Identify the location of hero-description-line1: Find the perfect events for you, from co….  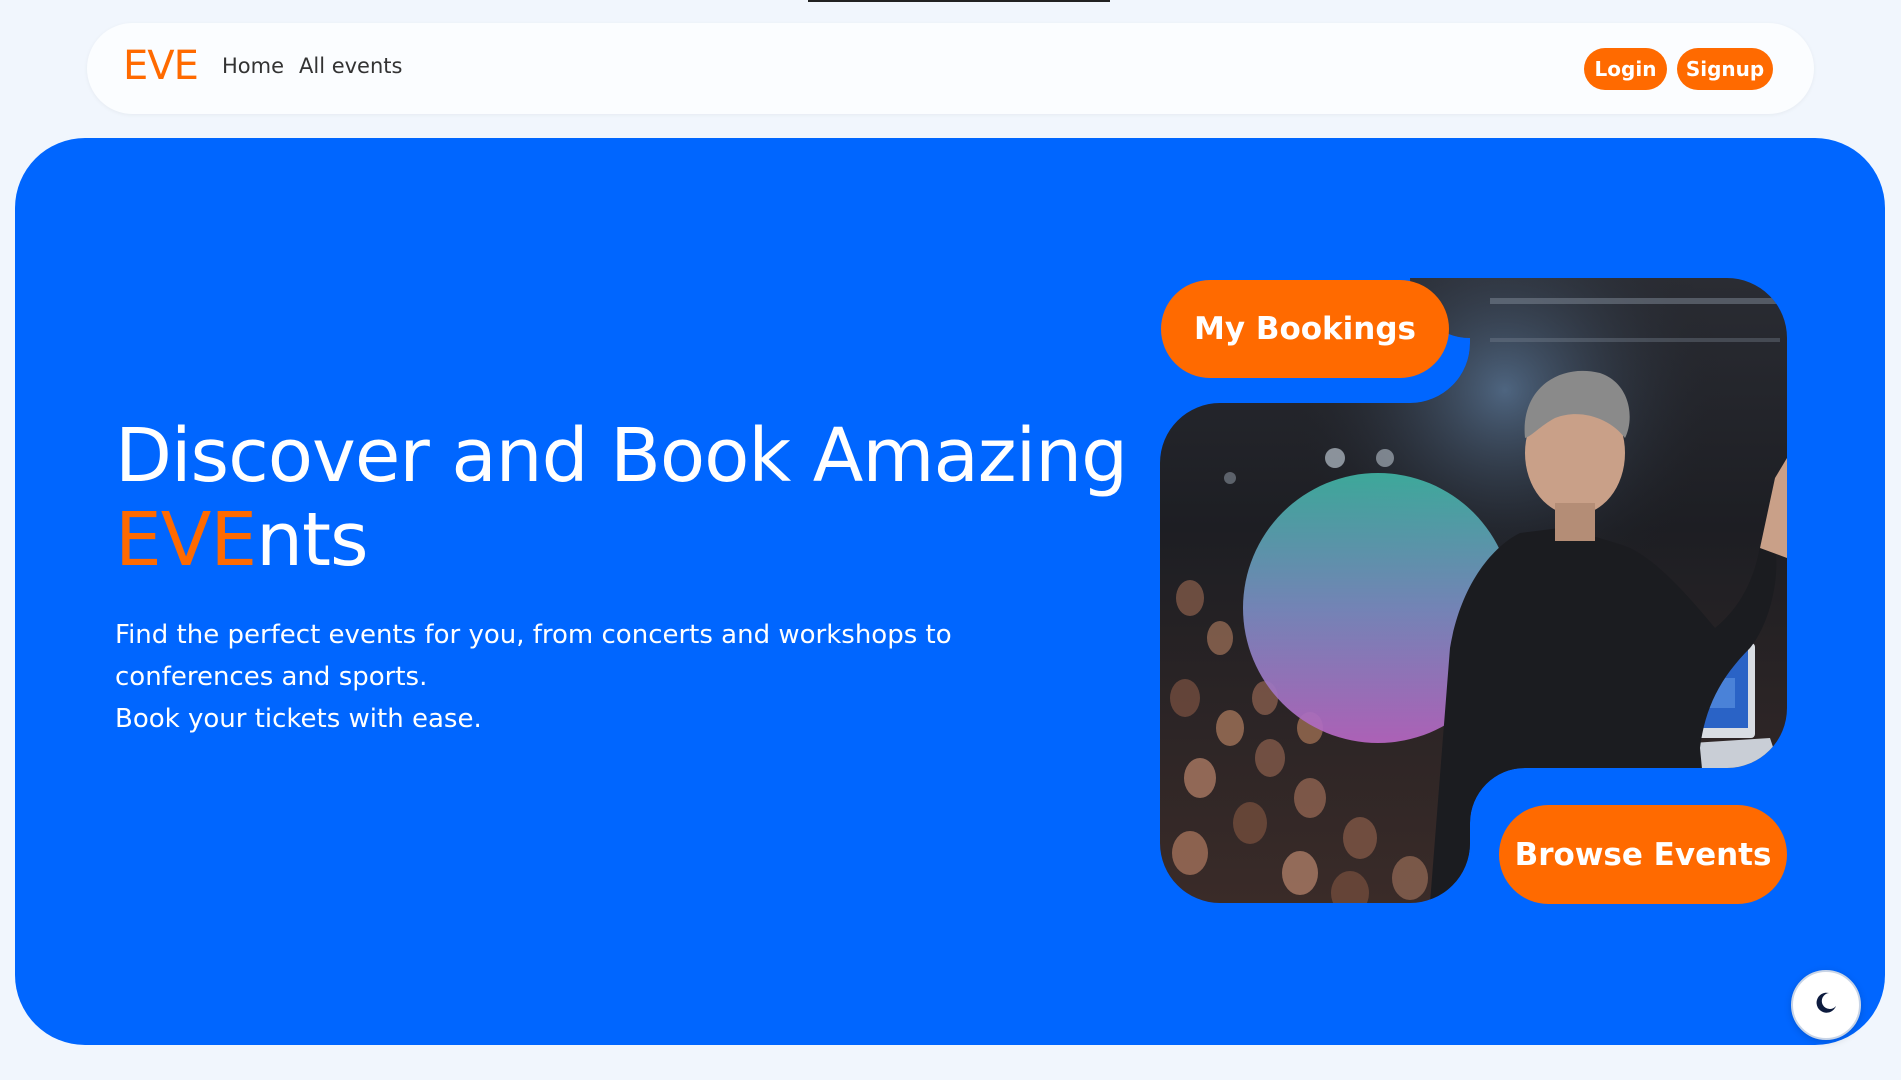
(533, 635).